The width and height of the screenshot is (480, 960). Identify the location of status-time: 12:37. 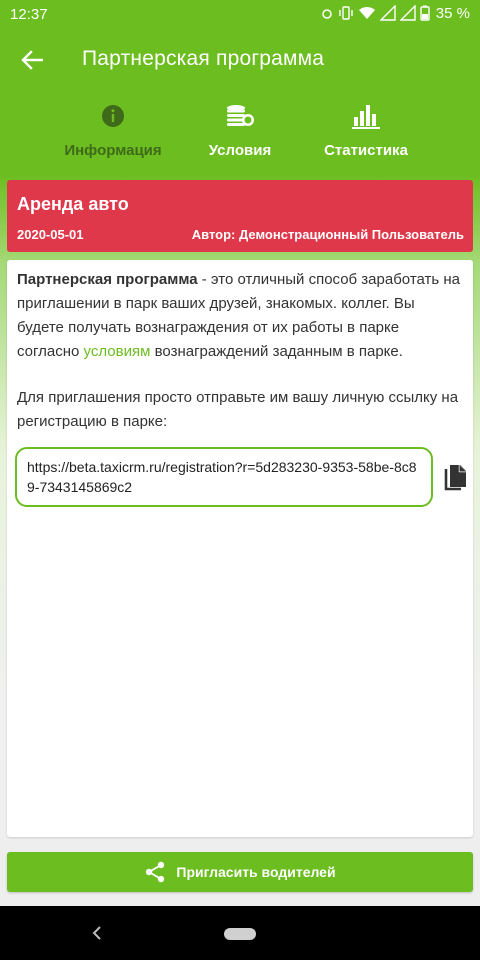
(29, 14).